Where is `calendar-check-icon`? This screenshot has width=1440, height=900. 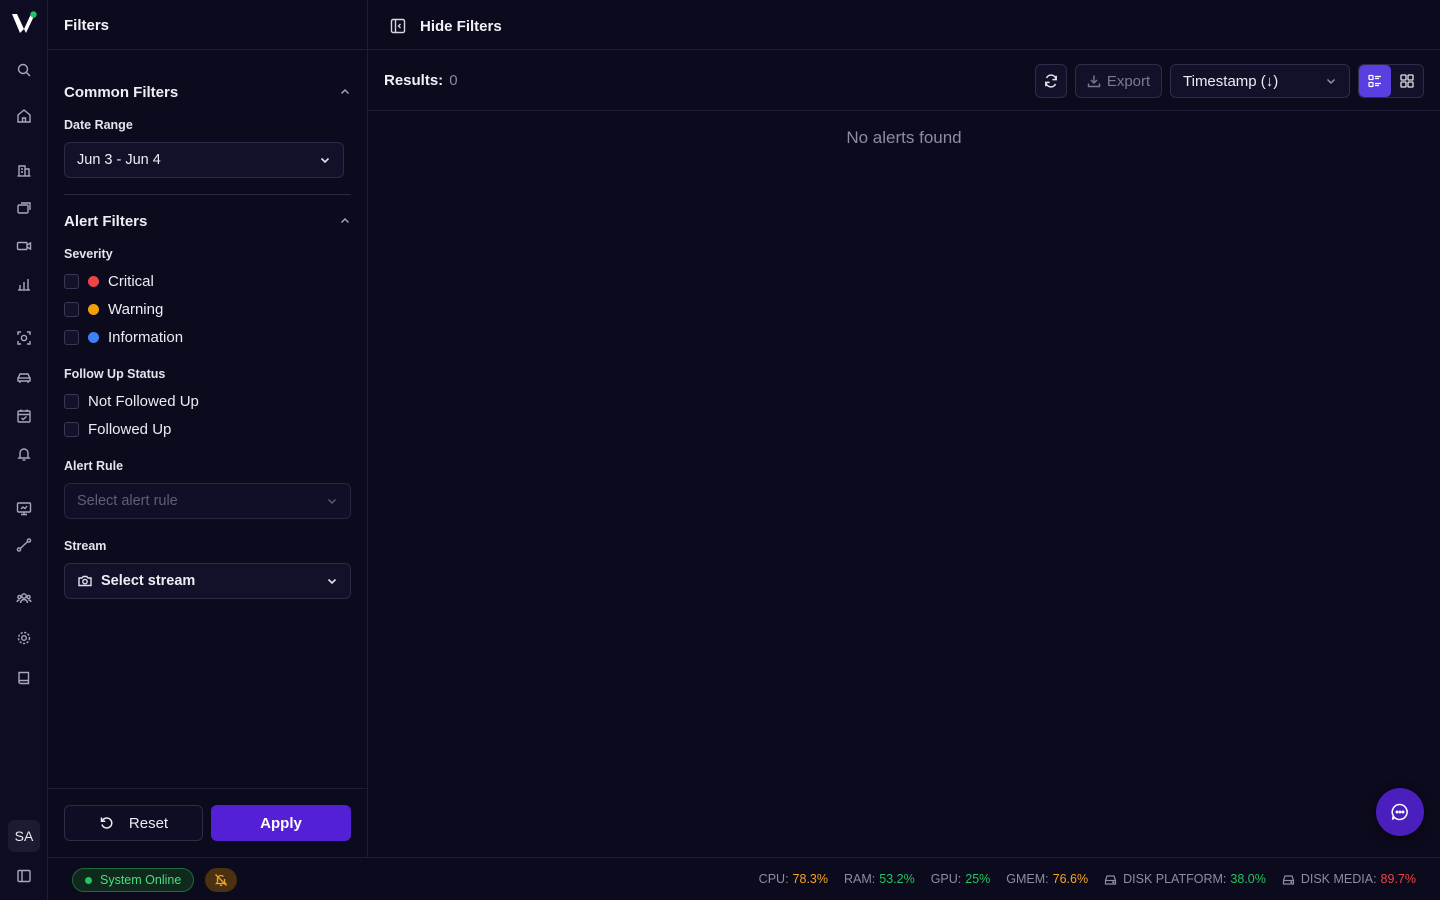
calendar-check-icon is located at coordinates (24, 416).